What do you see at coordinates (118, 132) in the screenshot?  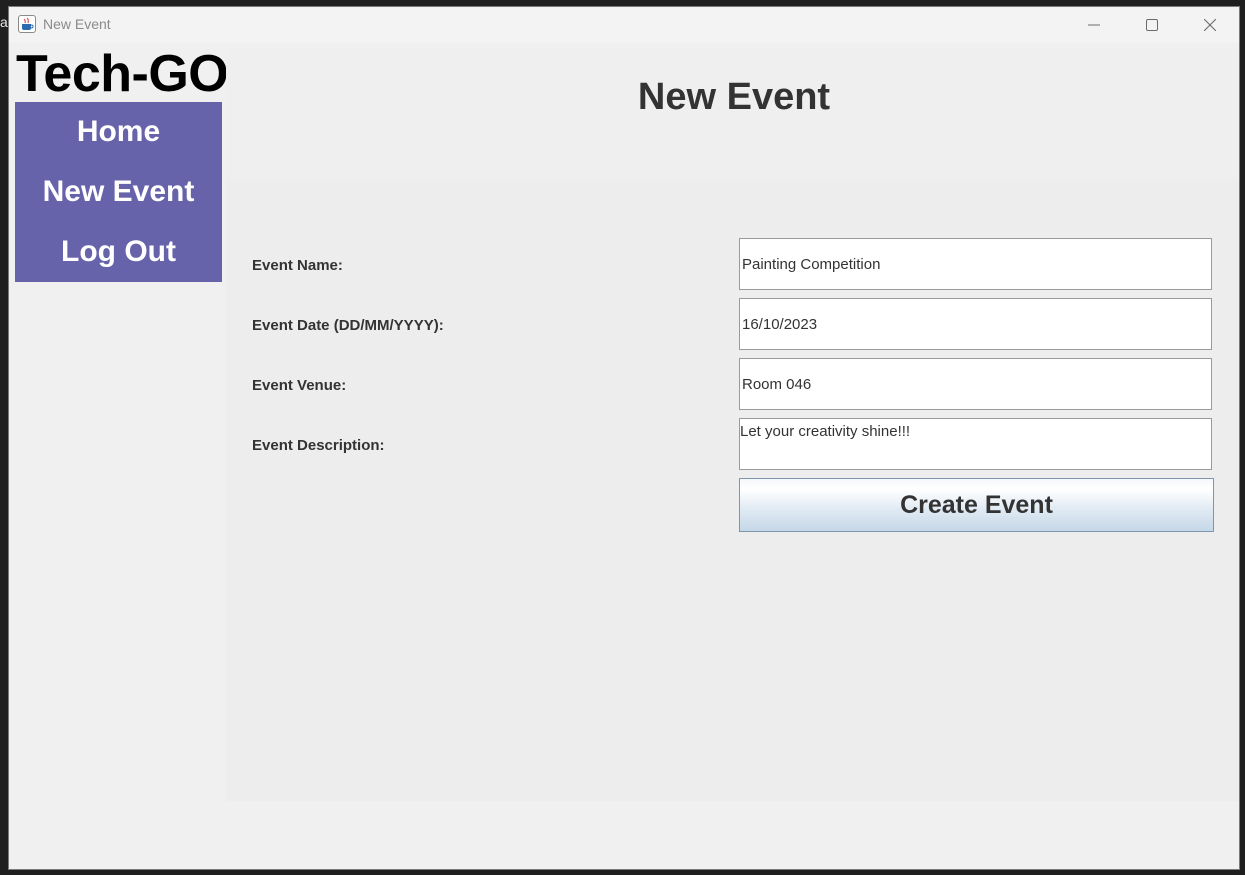 I see `nav-item-home: Home` at bounding box center [118, 132].